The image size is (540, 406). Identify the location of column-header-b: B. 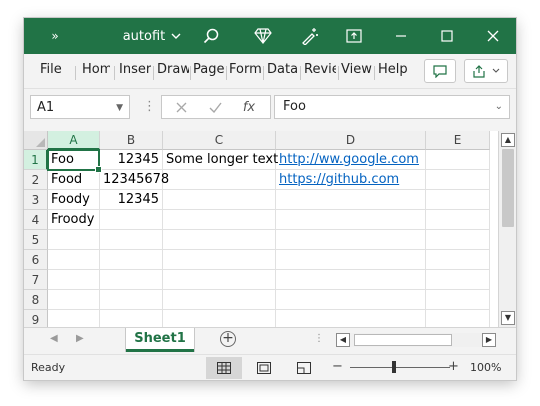
(131, 140).